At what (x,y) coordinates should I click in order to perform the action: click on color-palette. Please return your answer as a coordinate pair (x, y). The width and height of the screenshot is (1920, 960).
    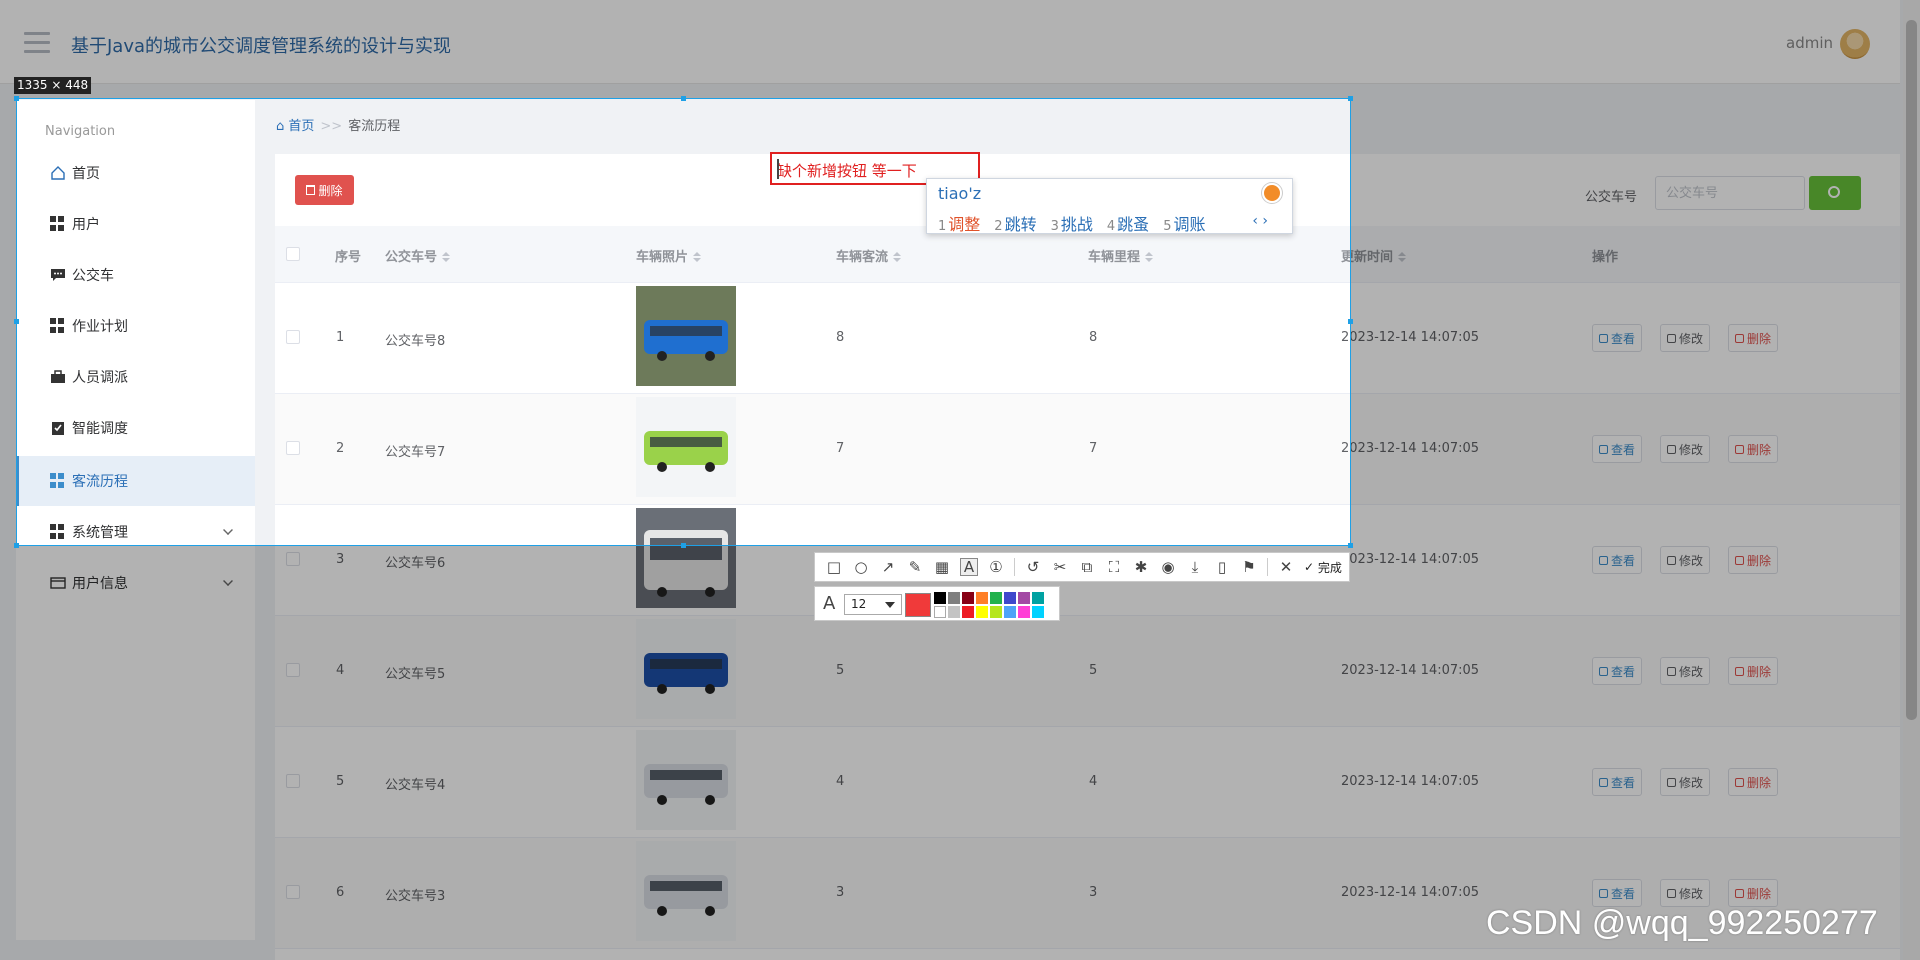
    Looking at the image, I should click on (989, 605).